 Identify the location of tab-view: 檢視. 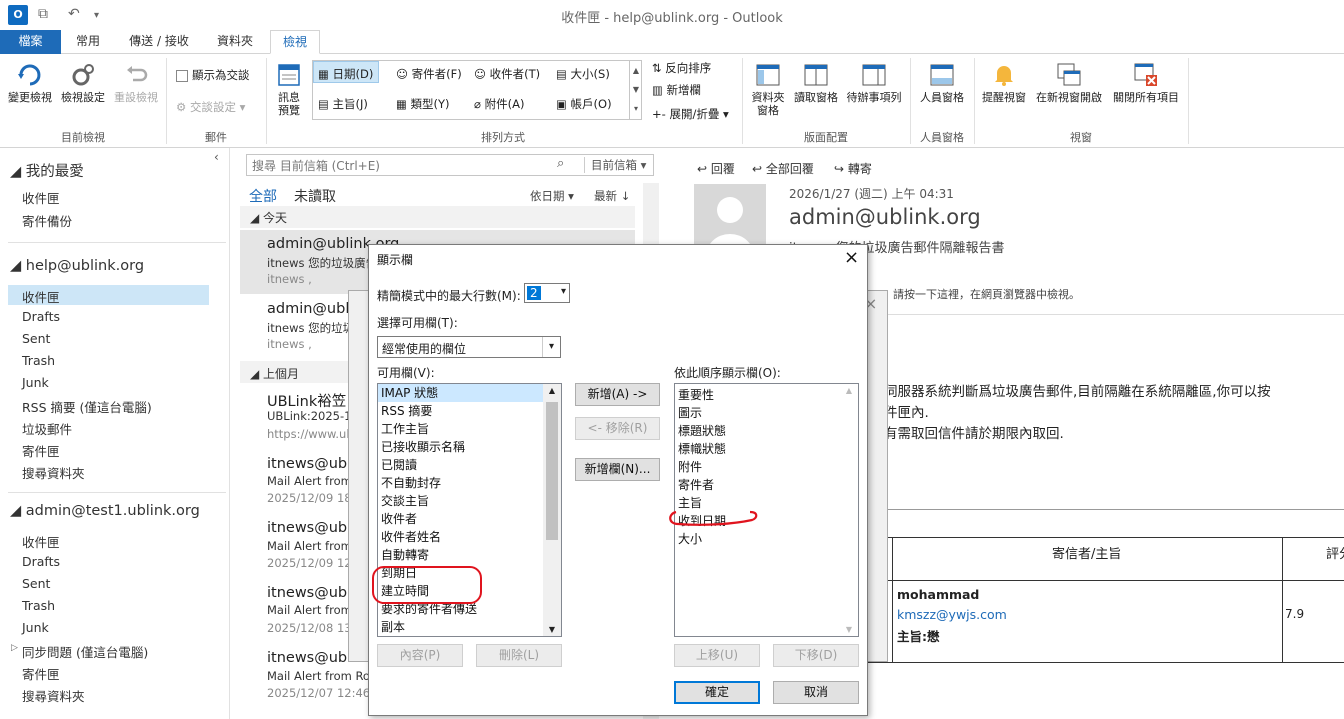
(295, 42).